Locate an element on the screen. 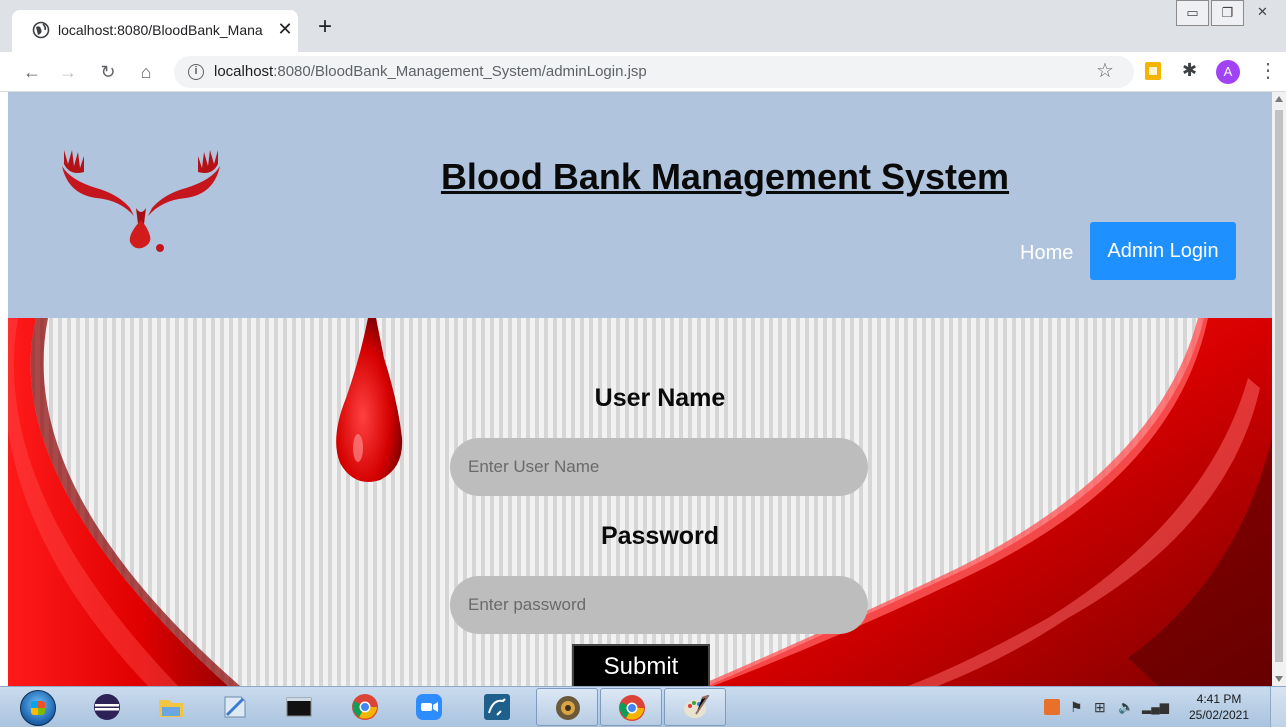  scrollbar-thumb is located at coordinates (1279, 386).